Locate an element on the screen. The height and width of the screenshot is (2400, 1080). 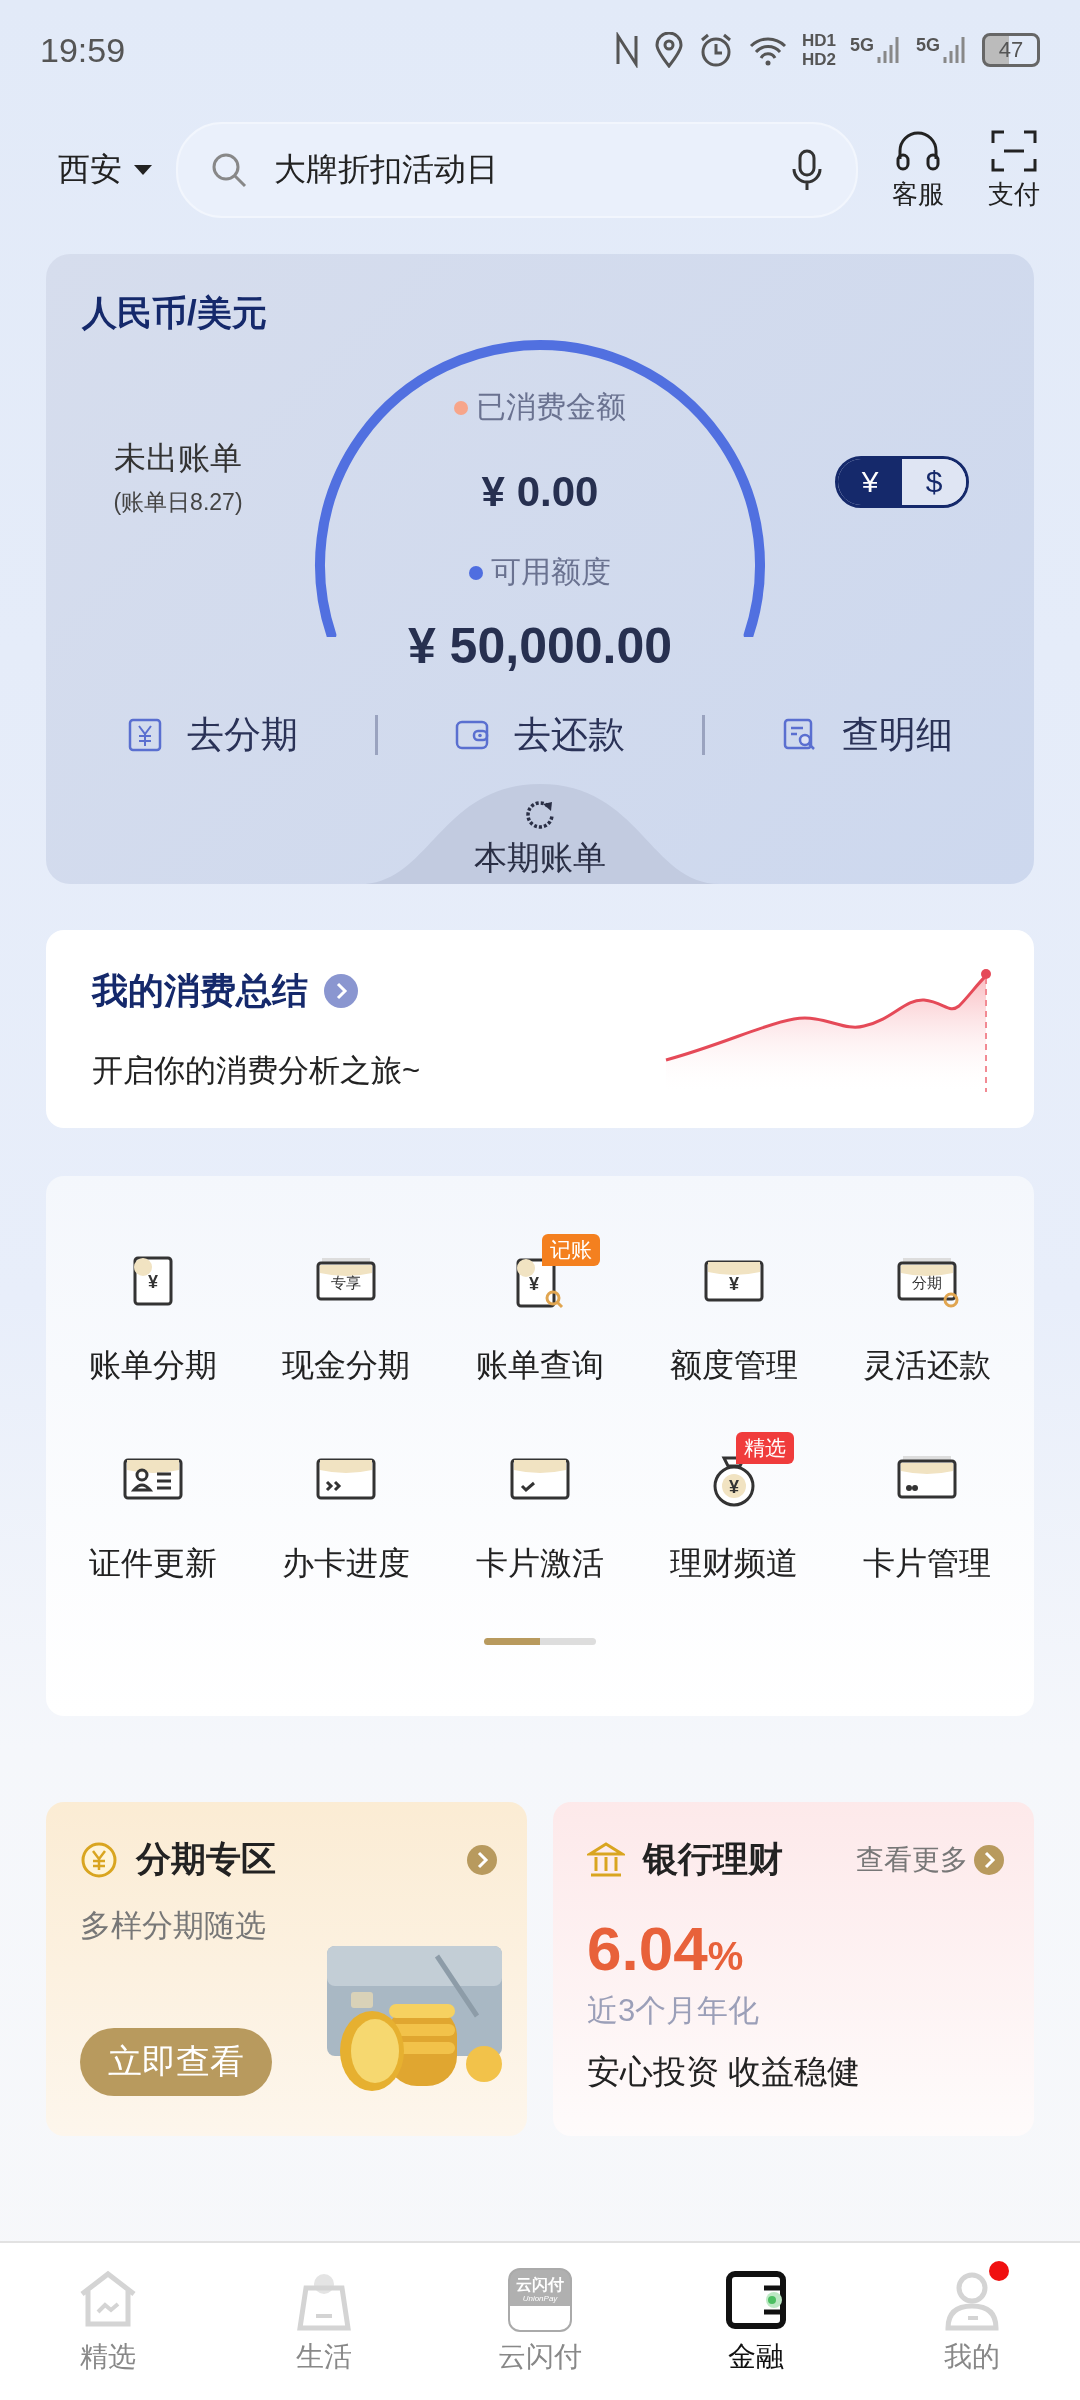
currency-toggle: ¥ is located at coordinates (870, 482).